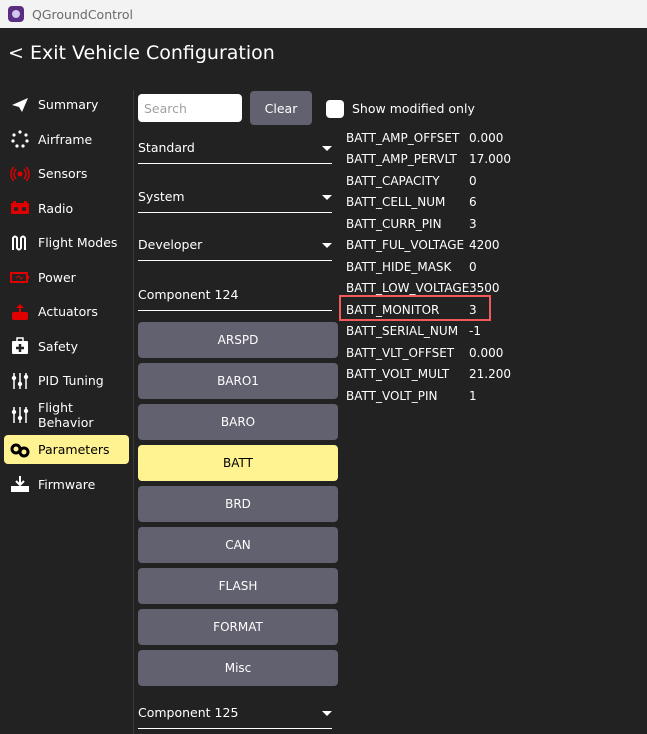 The width and height of the screenshot is (647, 734). Describe the element at coordinates (166, 147) in the screenshot. I see `level-value: Standard` at that location.